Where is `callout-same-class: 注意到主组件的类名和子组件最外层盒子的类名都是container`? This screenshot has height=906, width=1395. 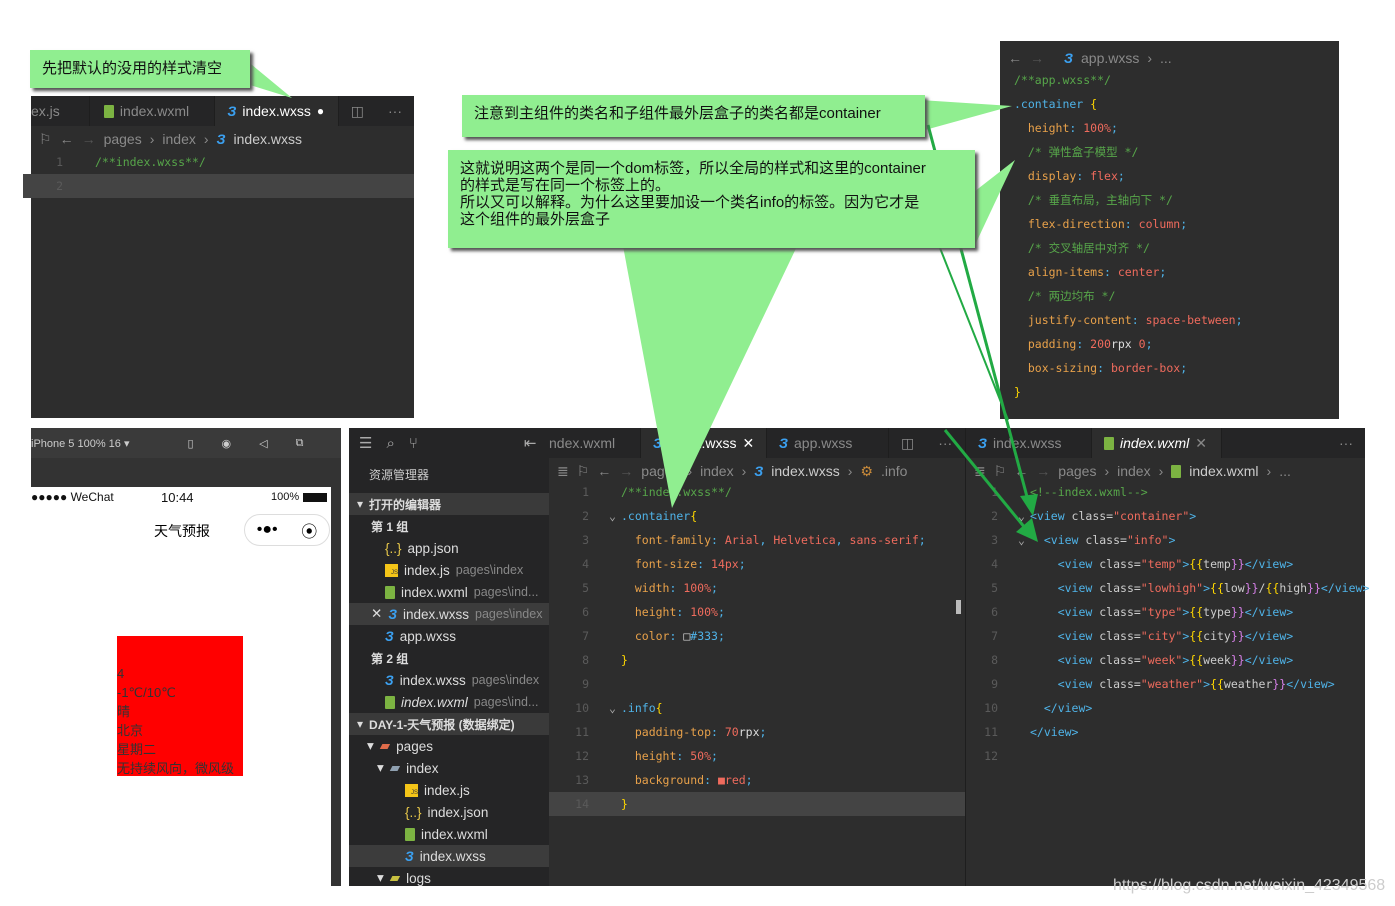
callout-same-class: 注意到主组件的类名和子组件最外层盒子的类名都是container is located at coordinates (693, 116).